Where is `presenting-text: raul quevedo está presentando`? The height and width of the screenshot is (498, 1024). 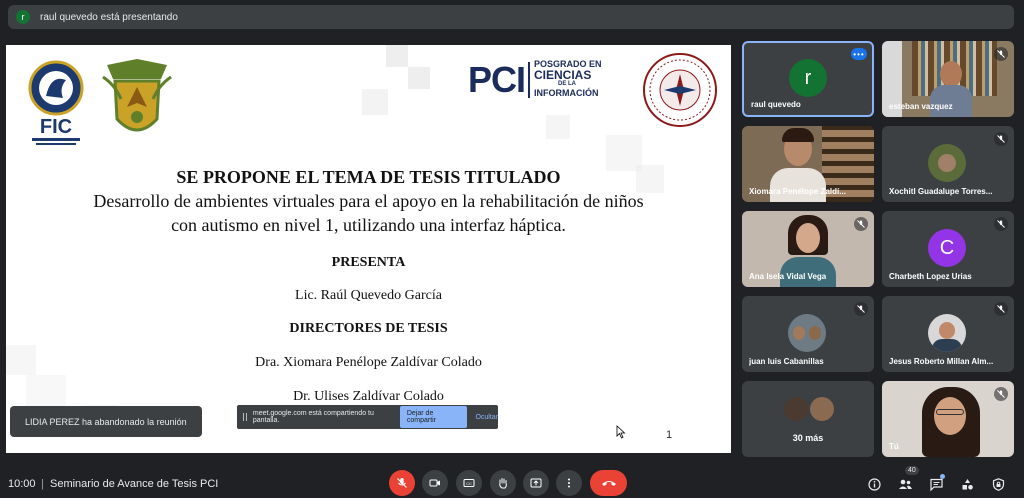 presenting-text: raul quevedo está presentando is located at coordinates (109, 17).